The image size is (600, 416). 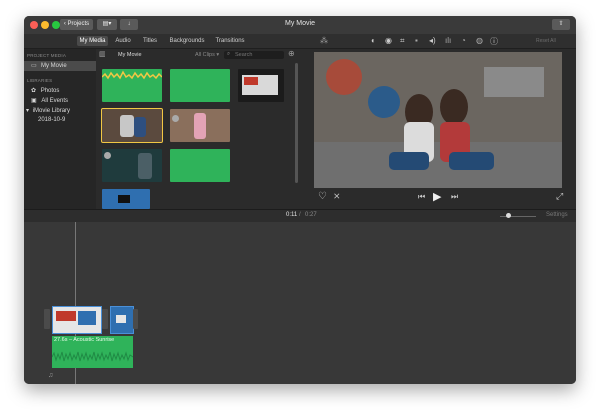 What do you see at coordinates (123, 41) in the screenshot?
I see `tab-audio: Audio` at bounding box center [123, 41].